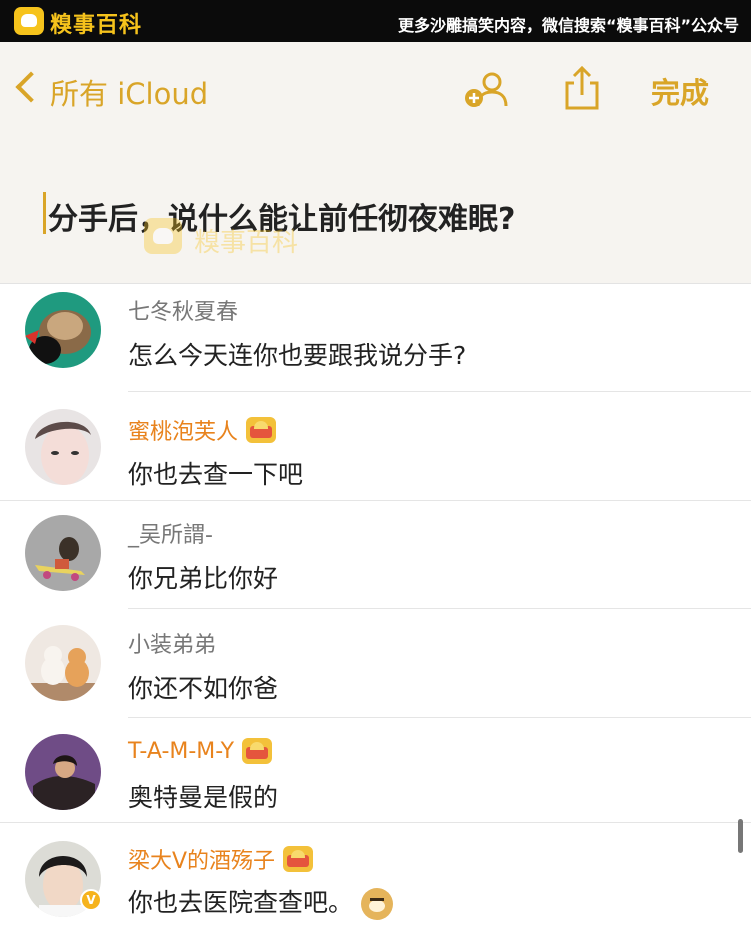 The height and width of the screenshot is (930, 751). I want to click on comment-text: 怎么今天连你也要跟我说分手?, so click(297, 355).